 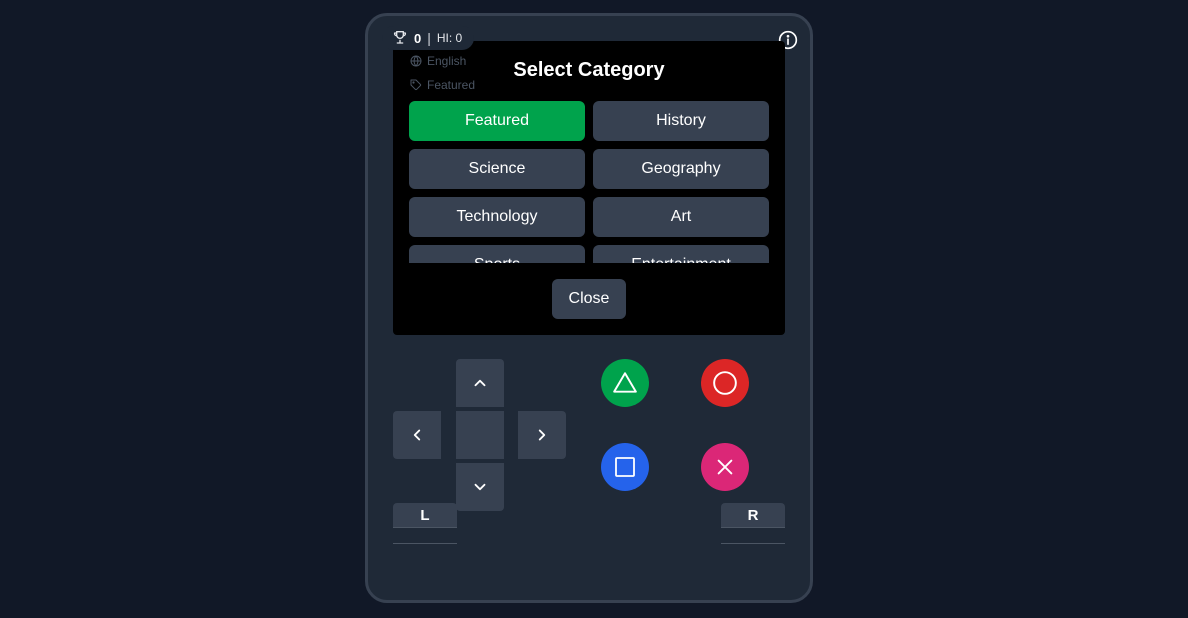 I want to click on category-technology-button: Technology, so click(x=497, y=217).